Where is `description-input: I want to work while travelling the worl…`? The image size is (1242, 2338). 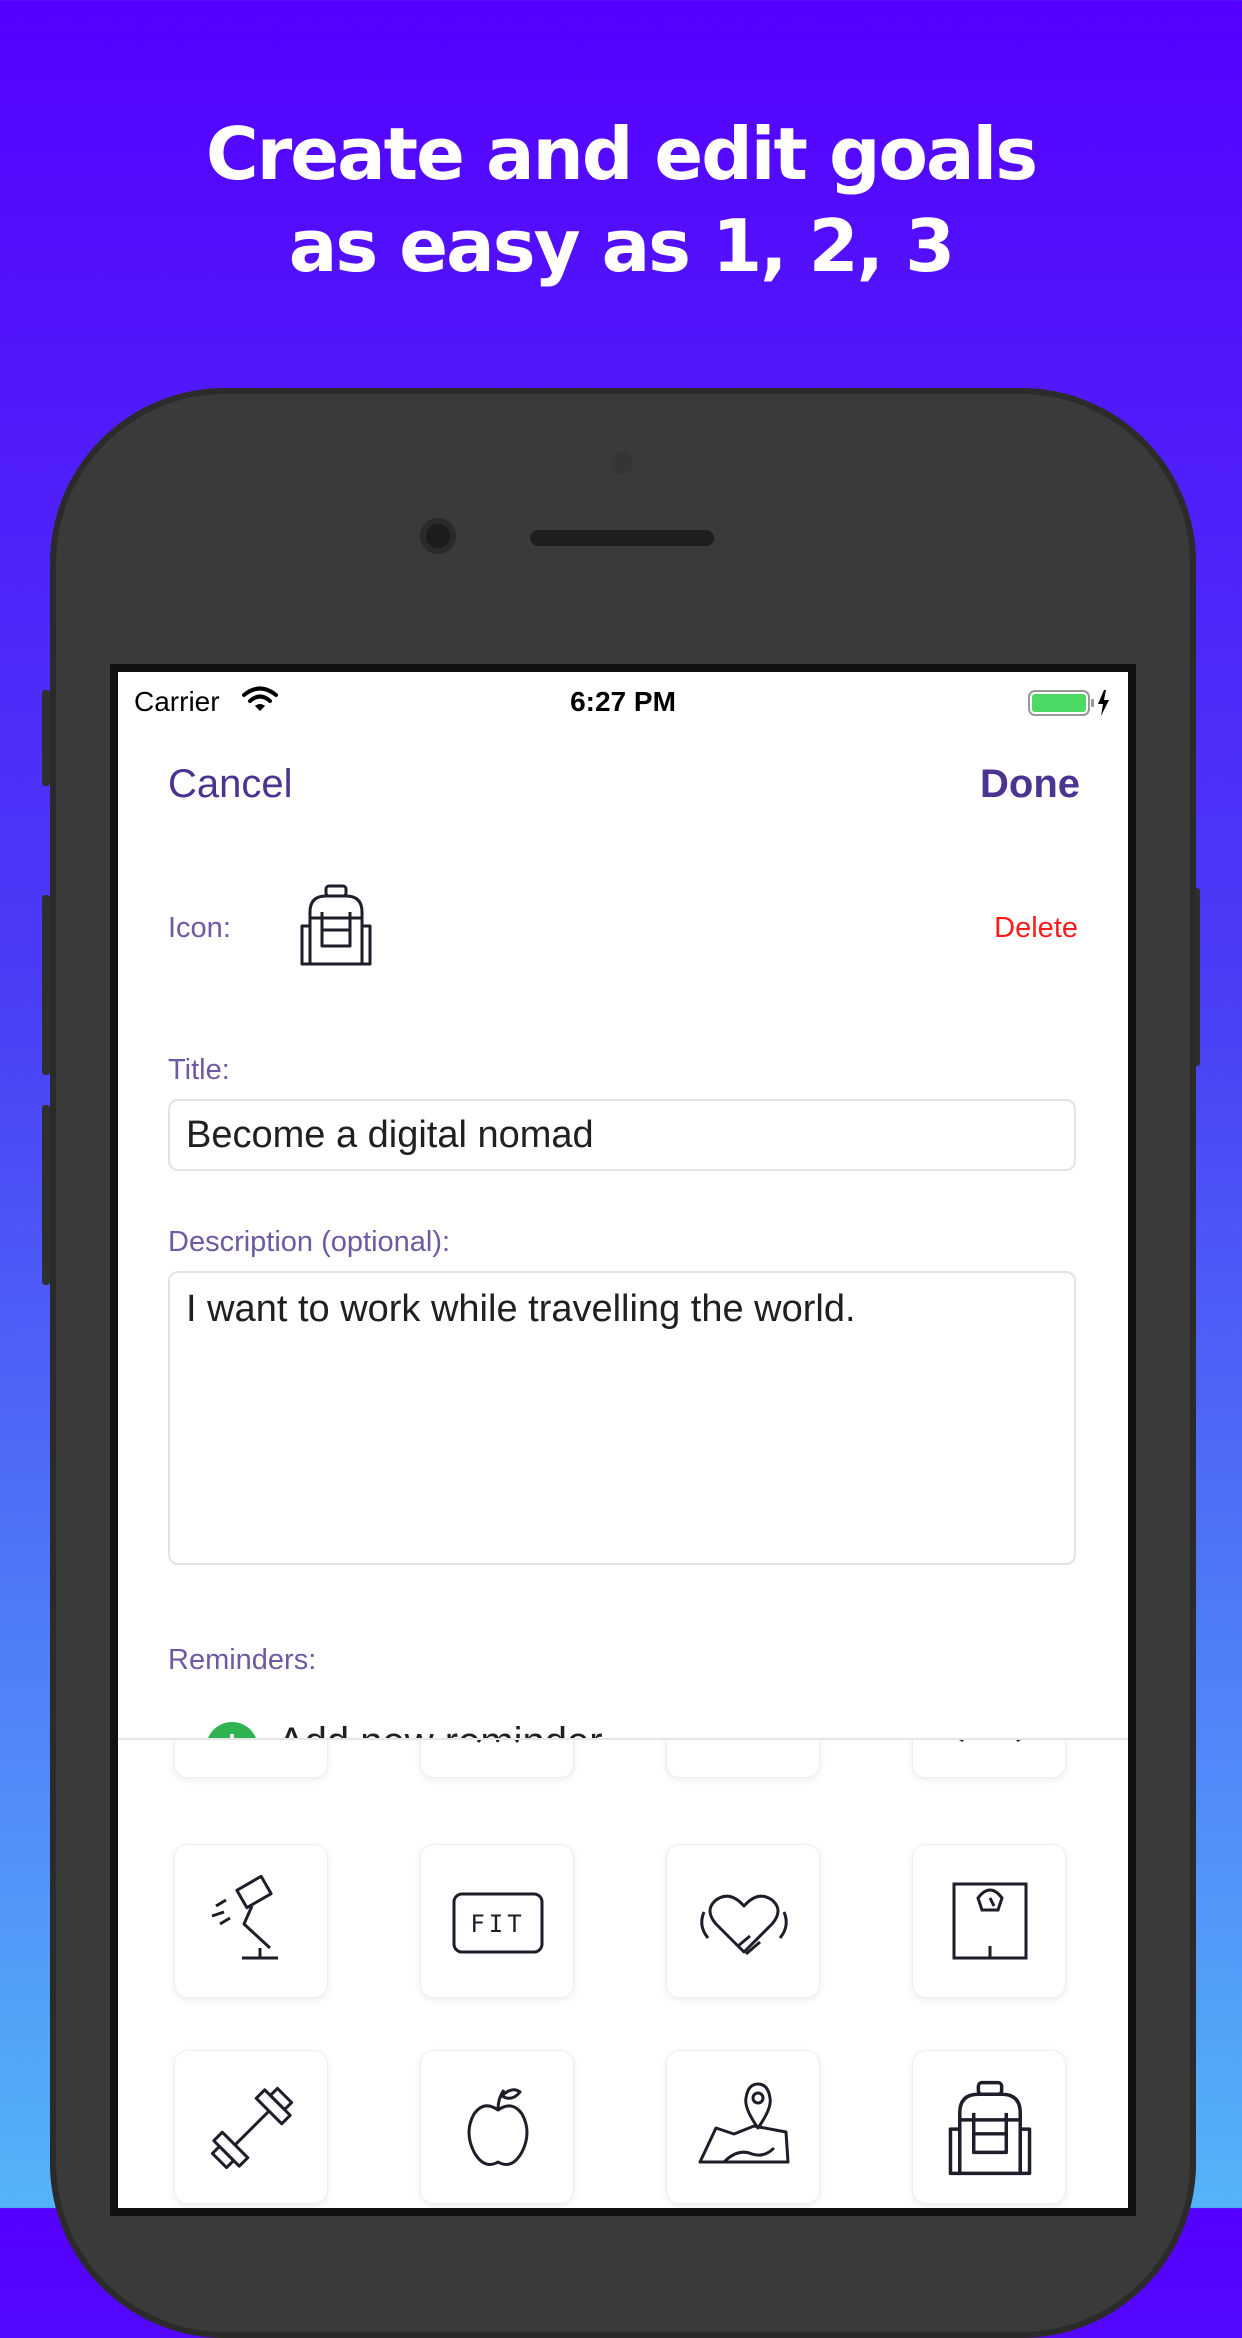 description-input: I want to work while travelling the worl… is located at coordinates (622, 1418).